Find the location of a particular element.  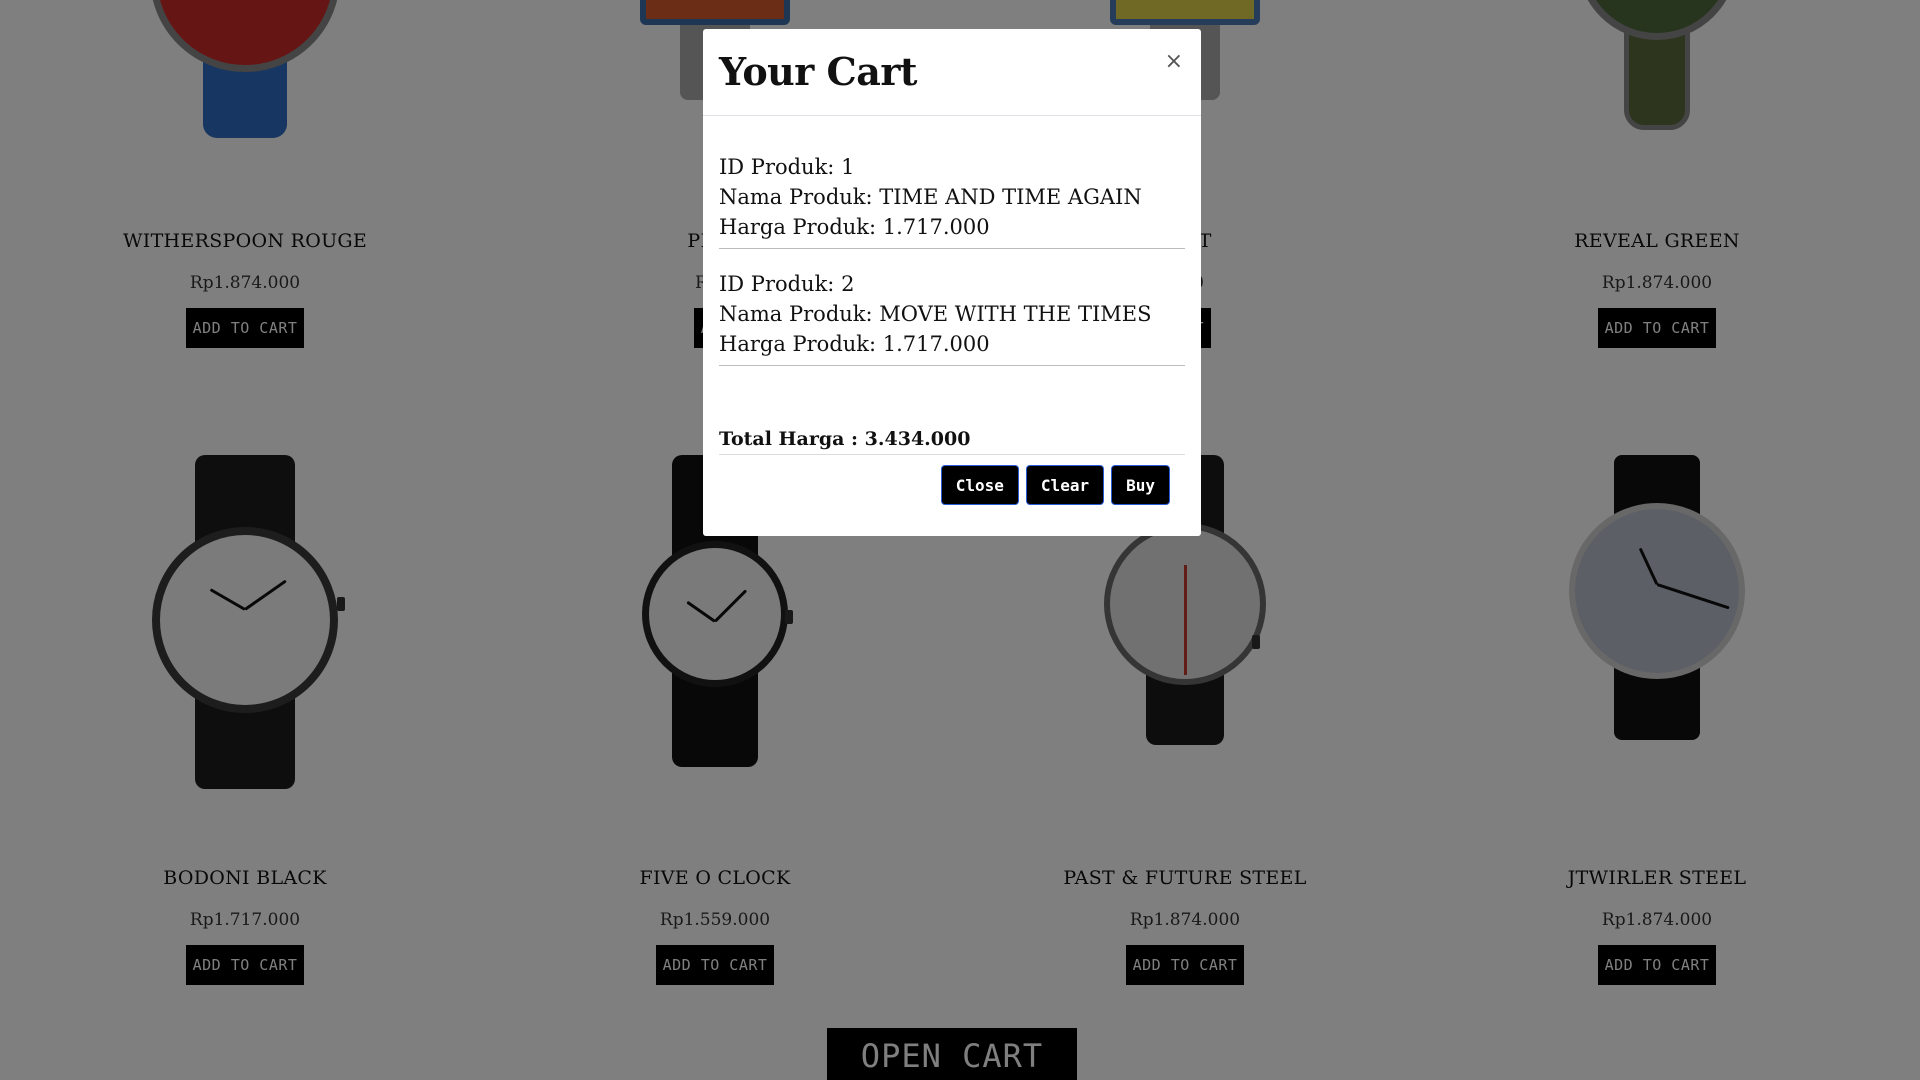

clear-button: Clear is located at coordinates (1065, 485).